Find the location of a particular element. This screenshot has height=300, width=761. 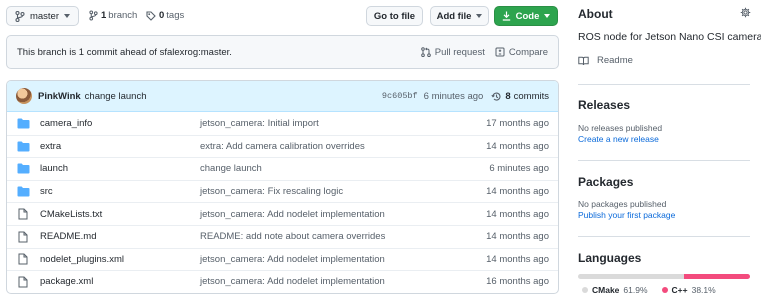

file-row: launch change launch 6 minutes ago is located at coordinates (282, 168).